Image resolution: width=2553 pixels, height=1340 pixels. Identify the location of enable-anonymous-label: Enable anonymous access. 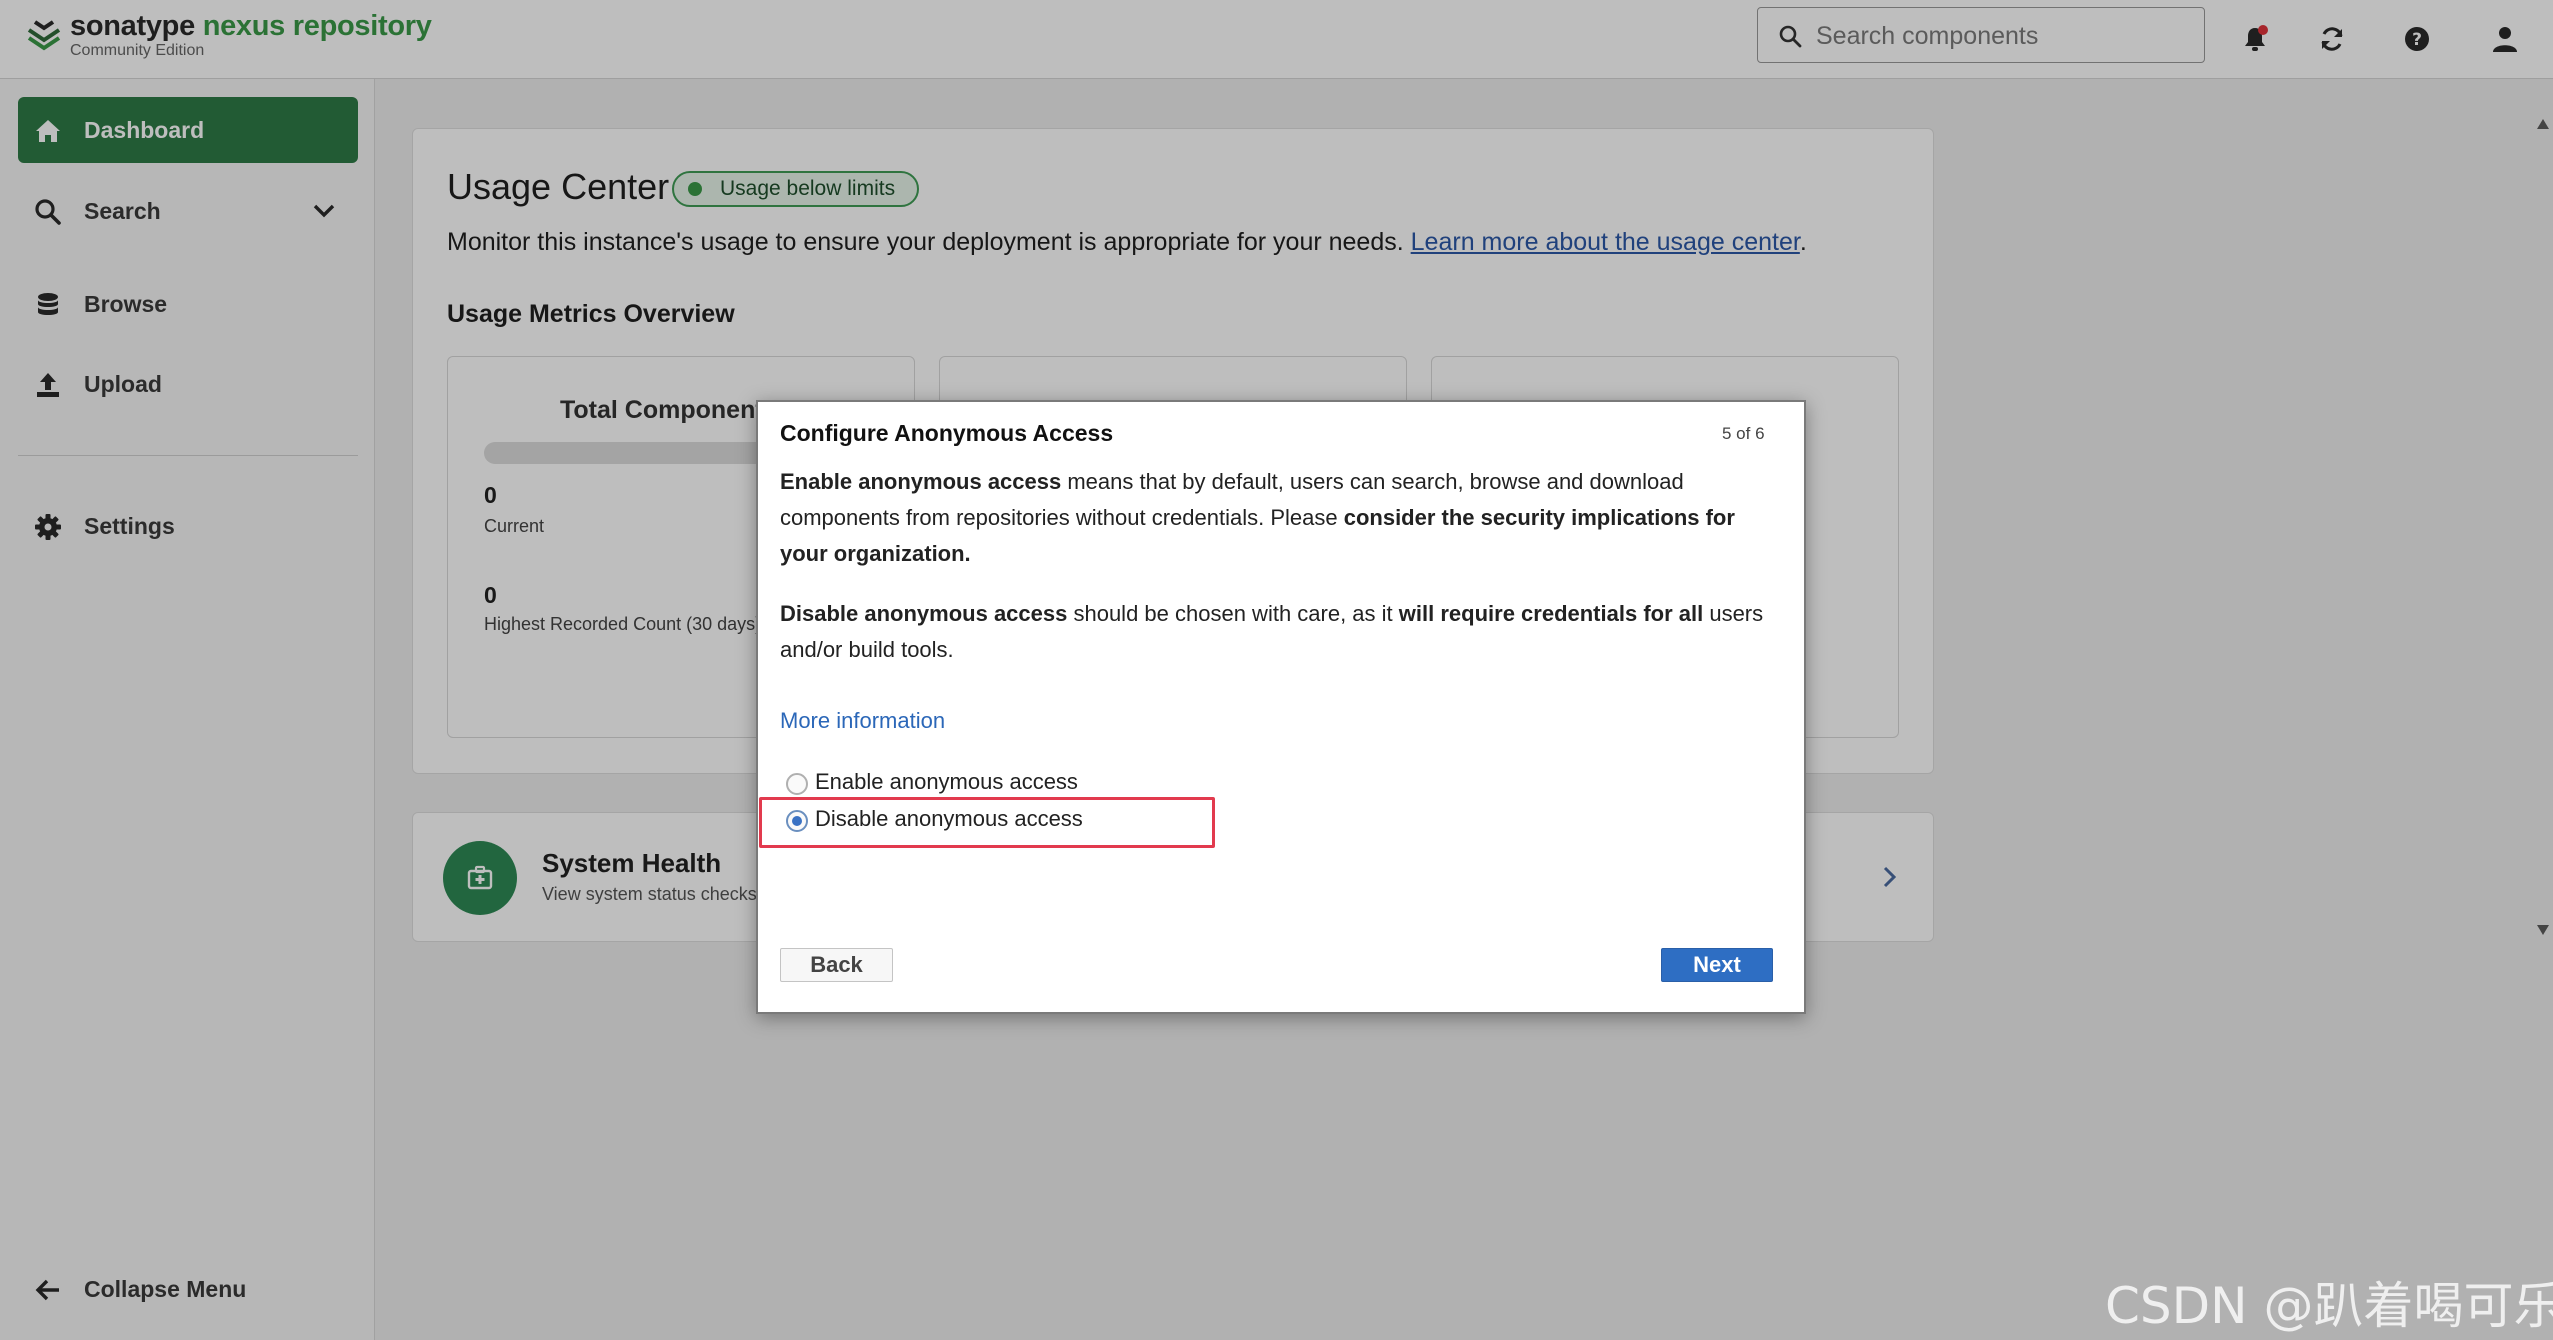
(946, 782).